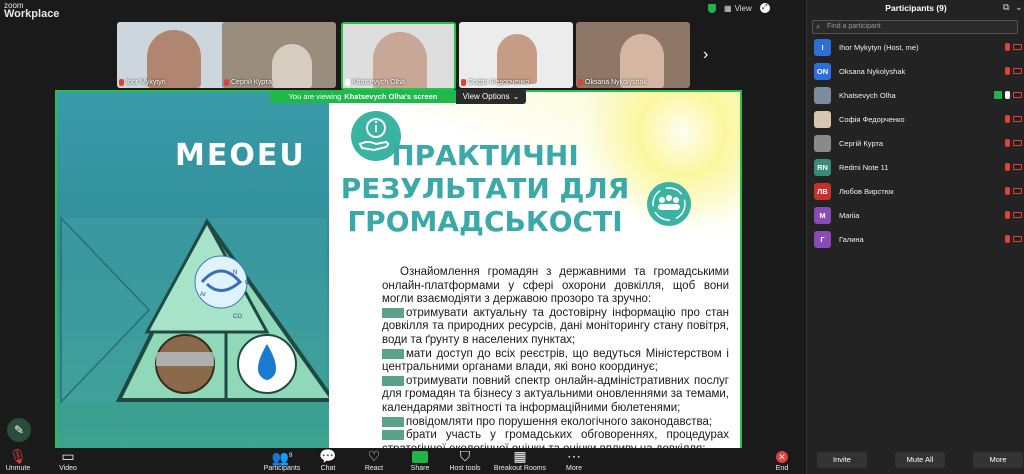 This screenshot has width=1024, height=474. I want to click on participant-row: Софія Федорченко, so click(919, 119).